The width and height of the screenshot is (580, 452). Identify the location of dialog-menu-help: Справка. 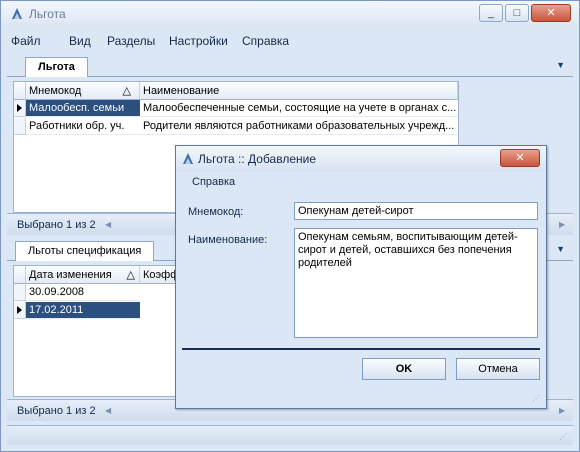
(213, 182).